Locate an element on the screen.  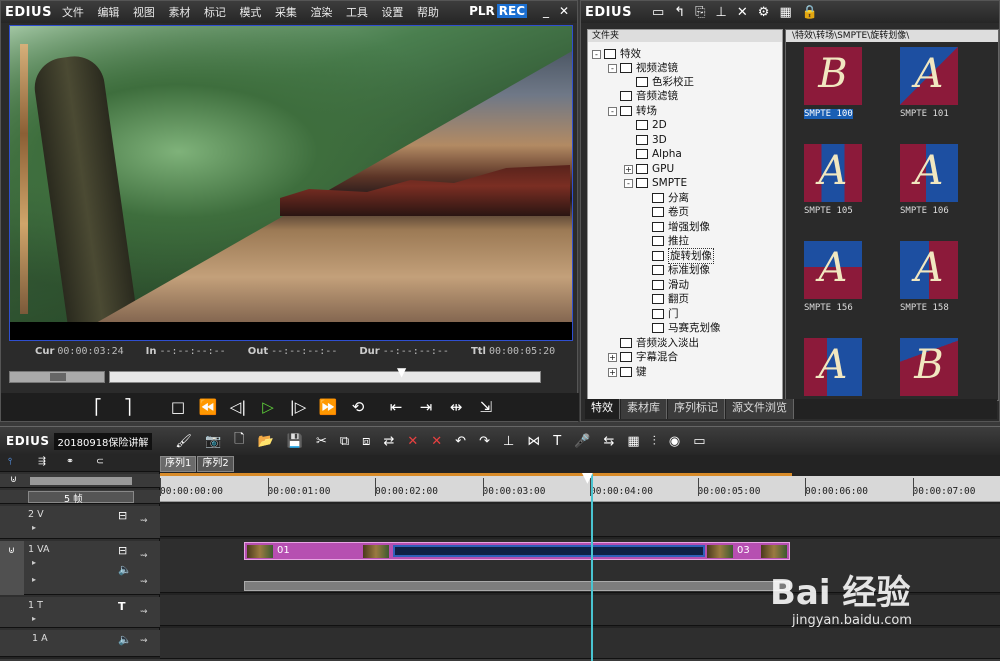
tab-sequence-markers: 序列标记 is located at coordinates (696, 409).